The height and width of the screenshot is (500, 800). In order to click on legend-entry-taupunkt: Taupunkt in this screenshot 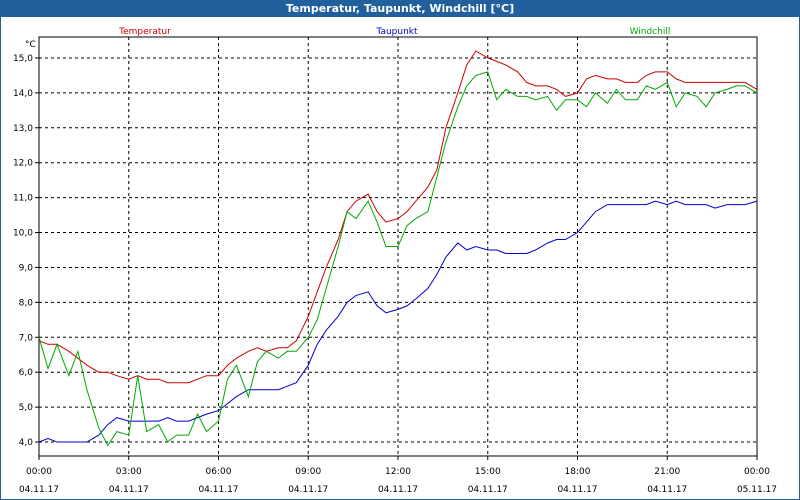, I will do `click(396, 32)`.